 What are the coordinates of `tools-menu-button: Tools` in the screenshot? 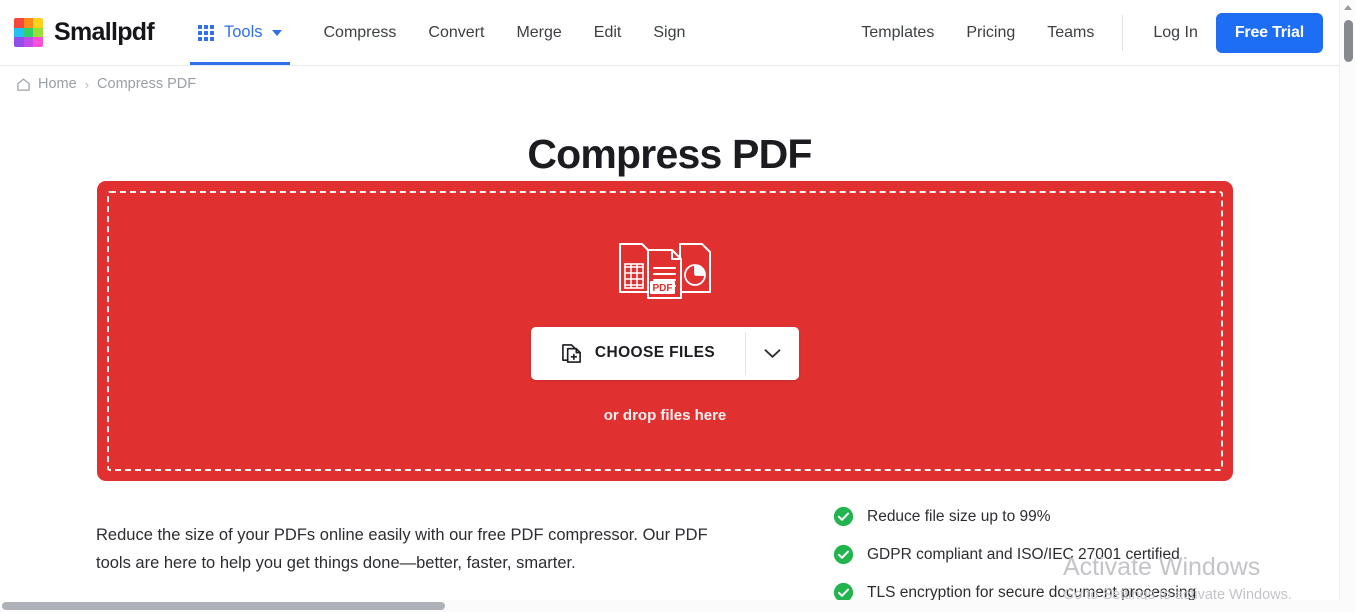 It's located at (239, 32).